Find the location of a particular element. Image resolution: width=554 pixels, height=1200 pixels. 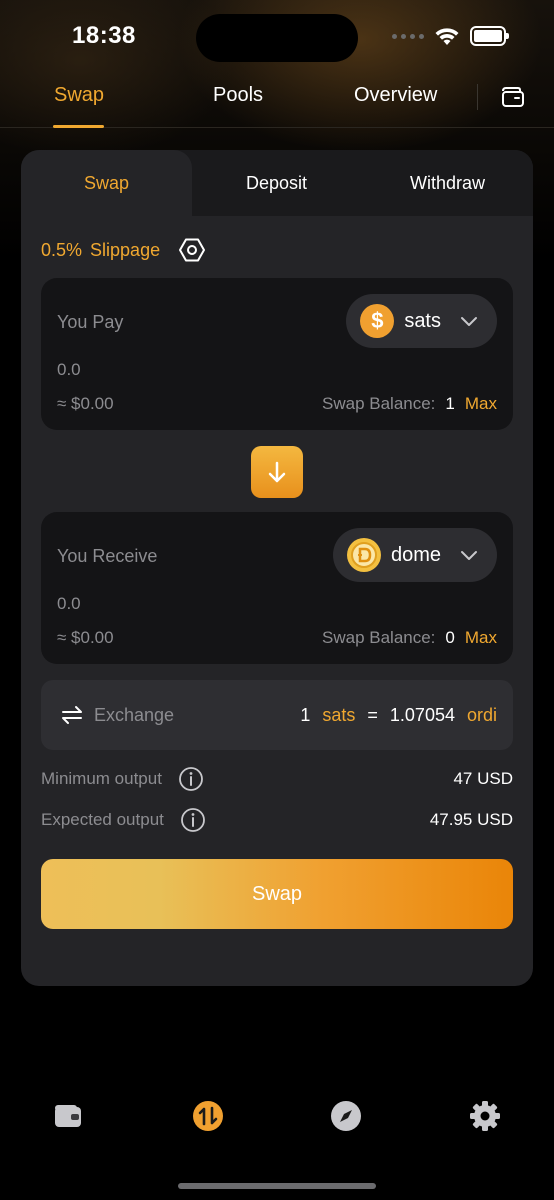

bottom-nav is located at coordinates (277, 1120).